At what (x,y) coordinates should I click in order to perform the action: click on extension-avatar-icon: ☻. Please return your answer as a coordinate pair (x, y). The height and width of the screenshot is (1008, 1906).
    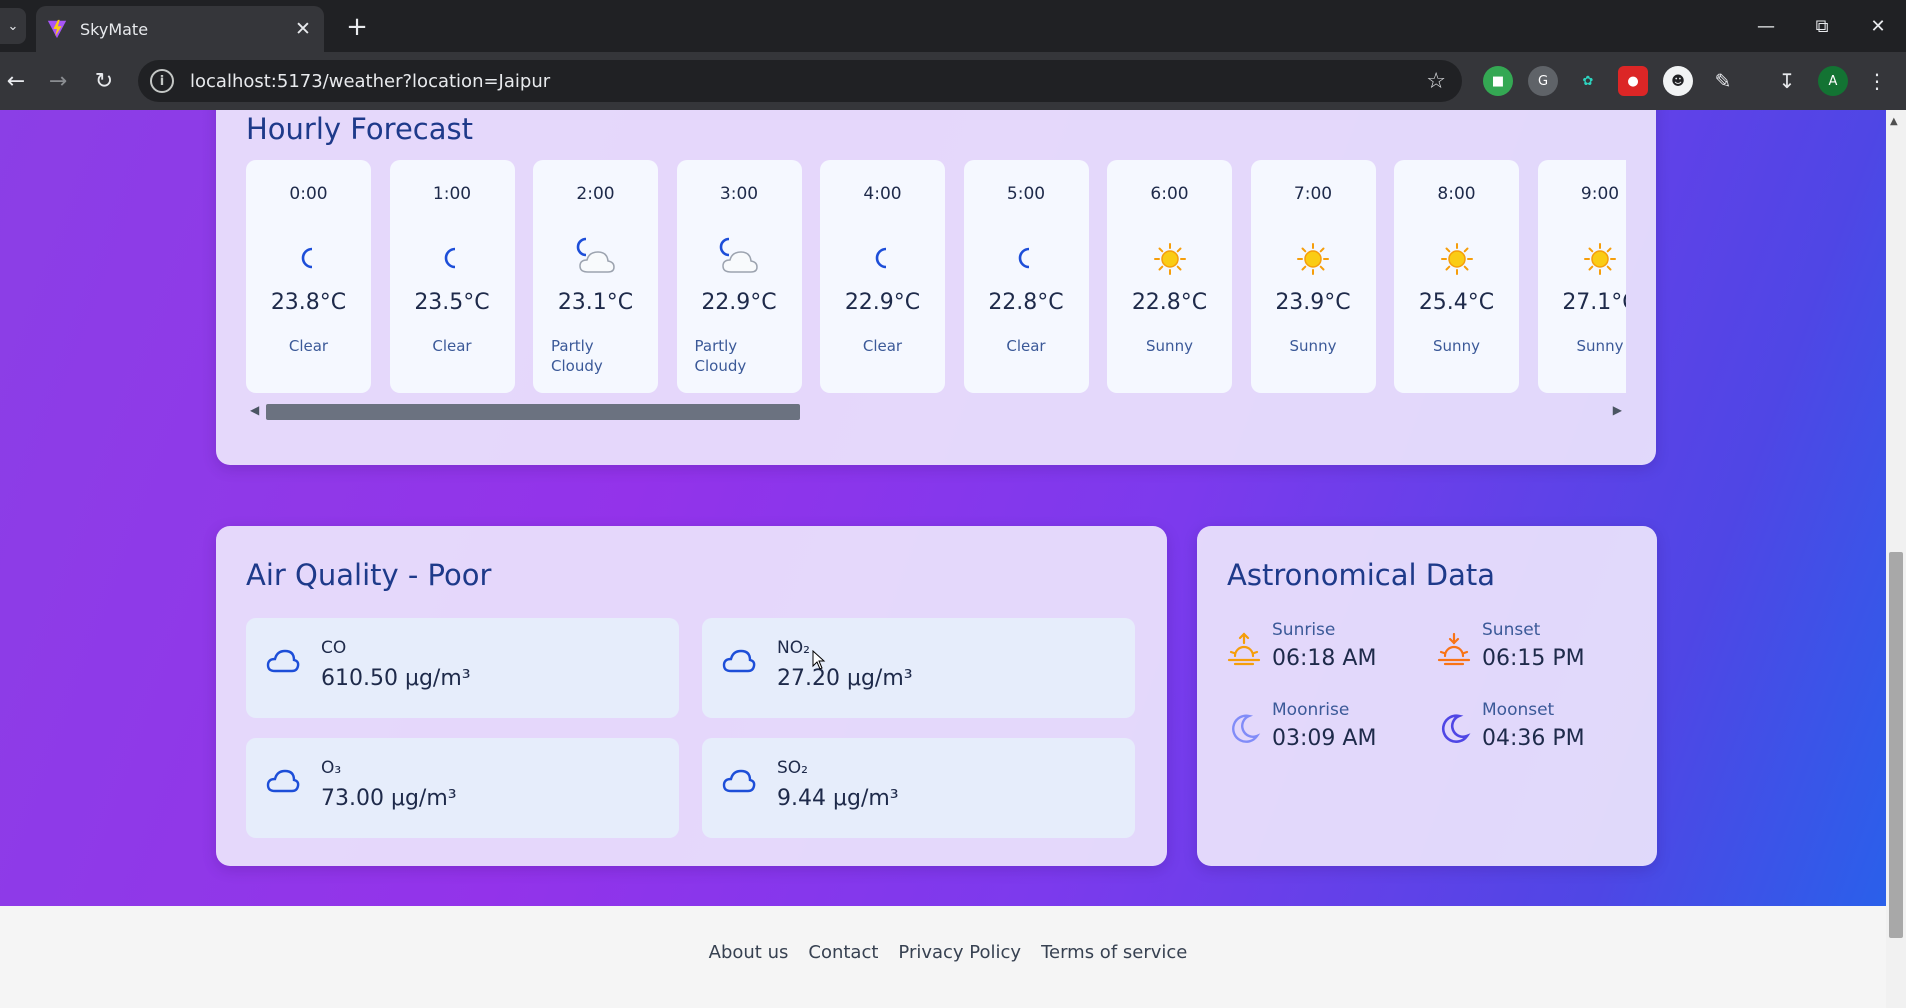
    Looking at the image, I should click on (1678, 81).